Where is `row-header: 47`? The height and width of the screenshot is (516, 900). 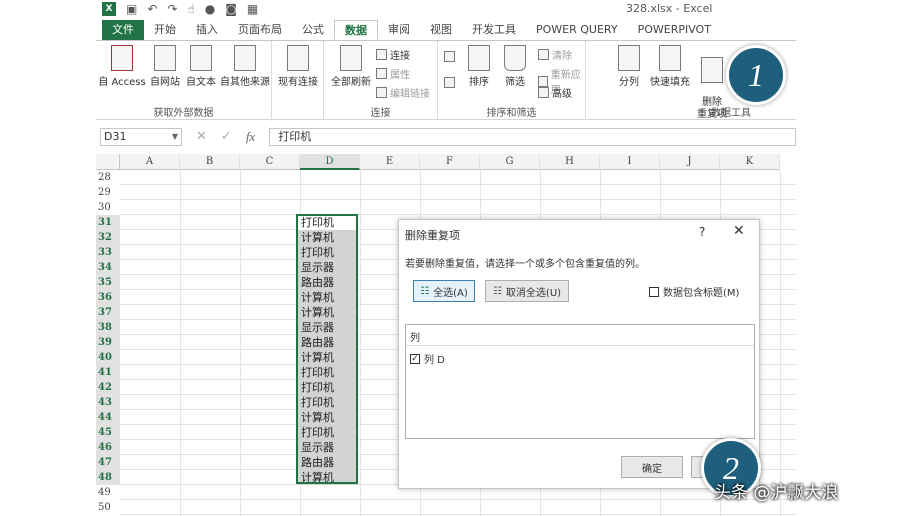 row-header: 47 is located at coordinates (108, 462).